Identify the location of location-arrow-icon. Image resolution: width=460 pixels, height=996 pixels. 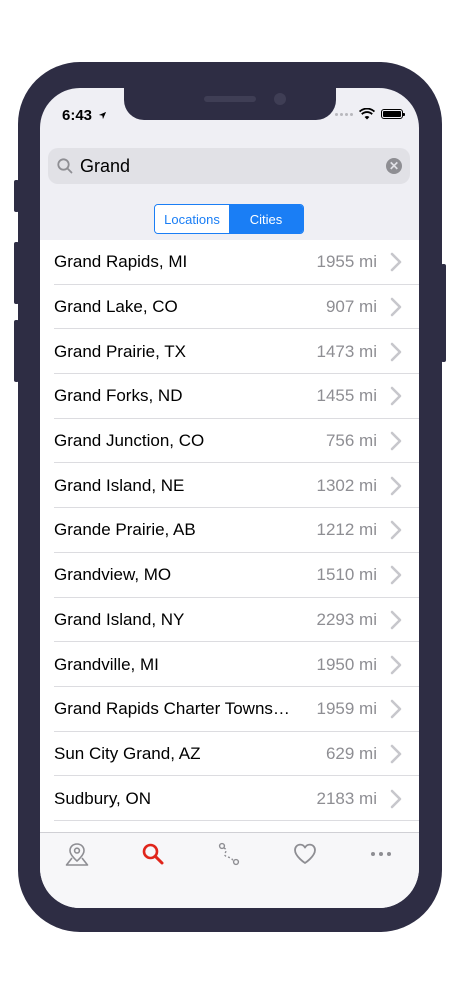
(103, 115).